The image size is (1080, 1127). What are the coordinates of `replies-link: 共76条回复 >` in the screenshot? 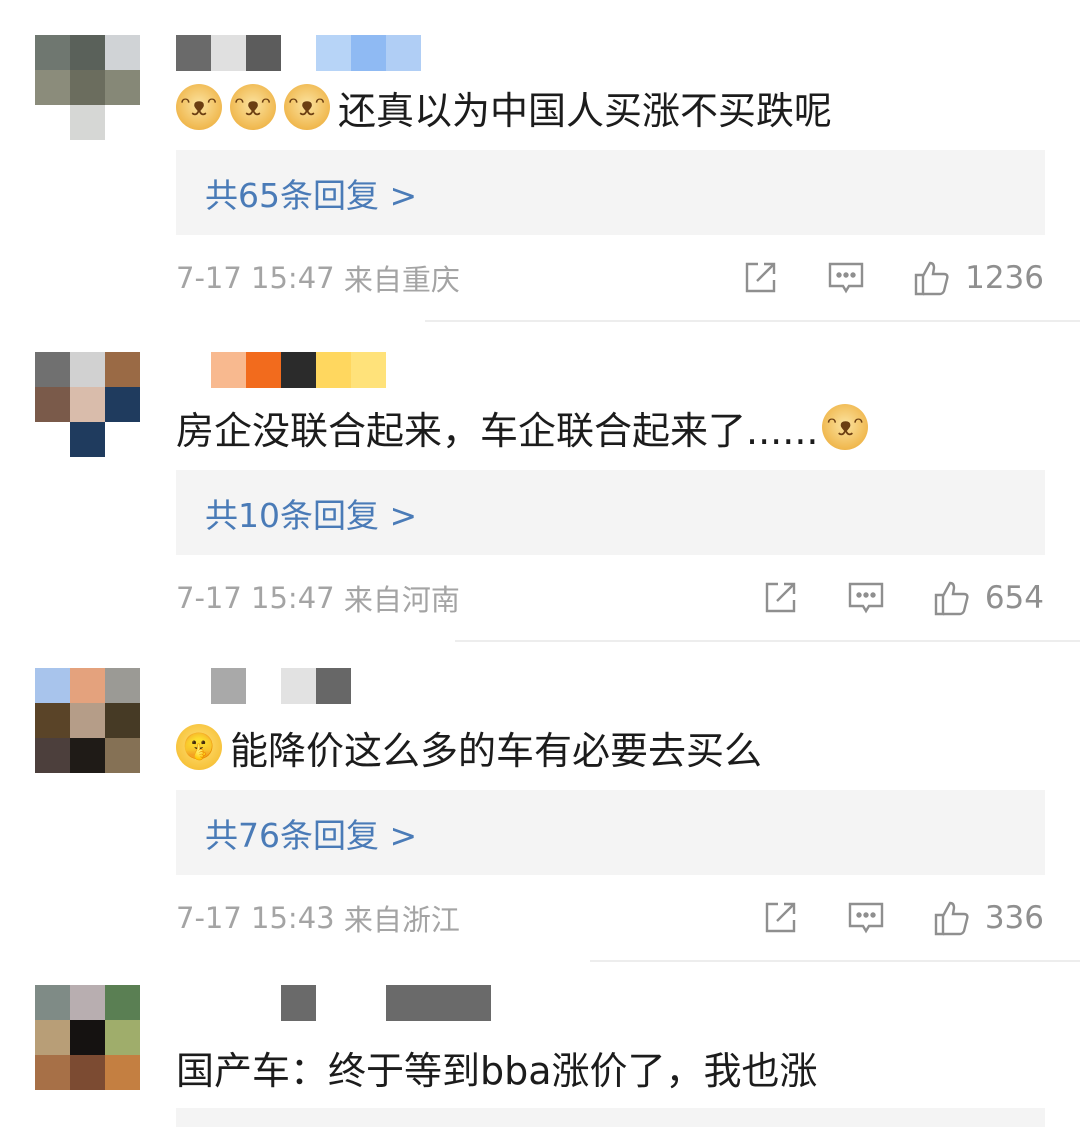 It's located at (610, 832).